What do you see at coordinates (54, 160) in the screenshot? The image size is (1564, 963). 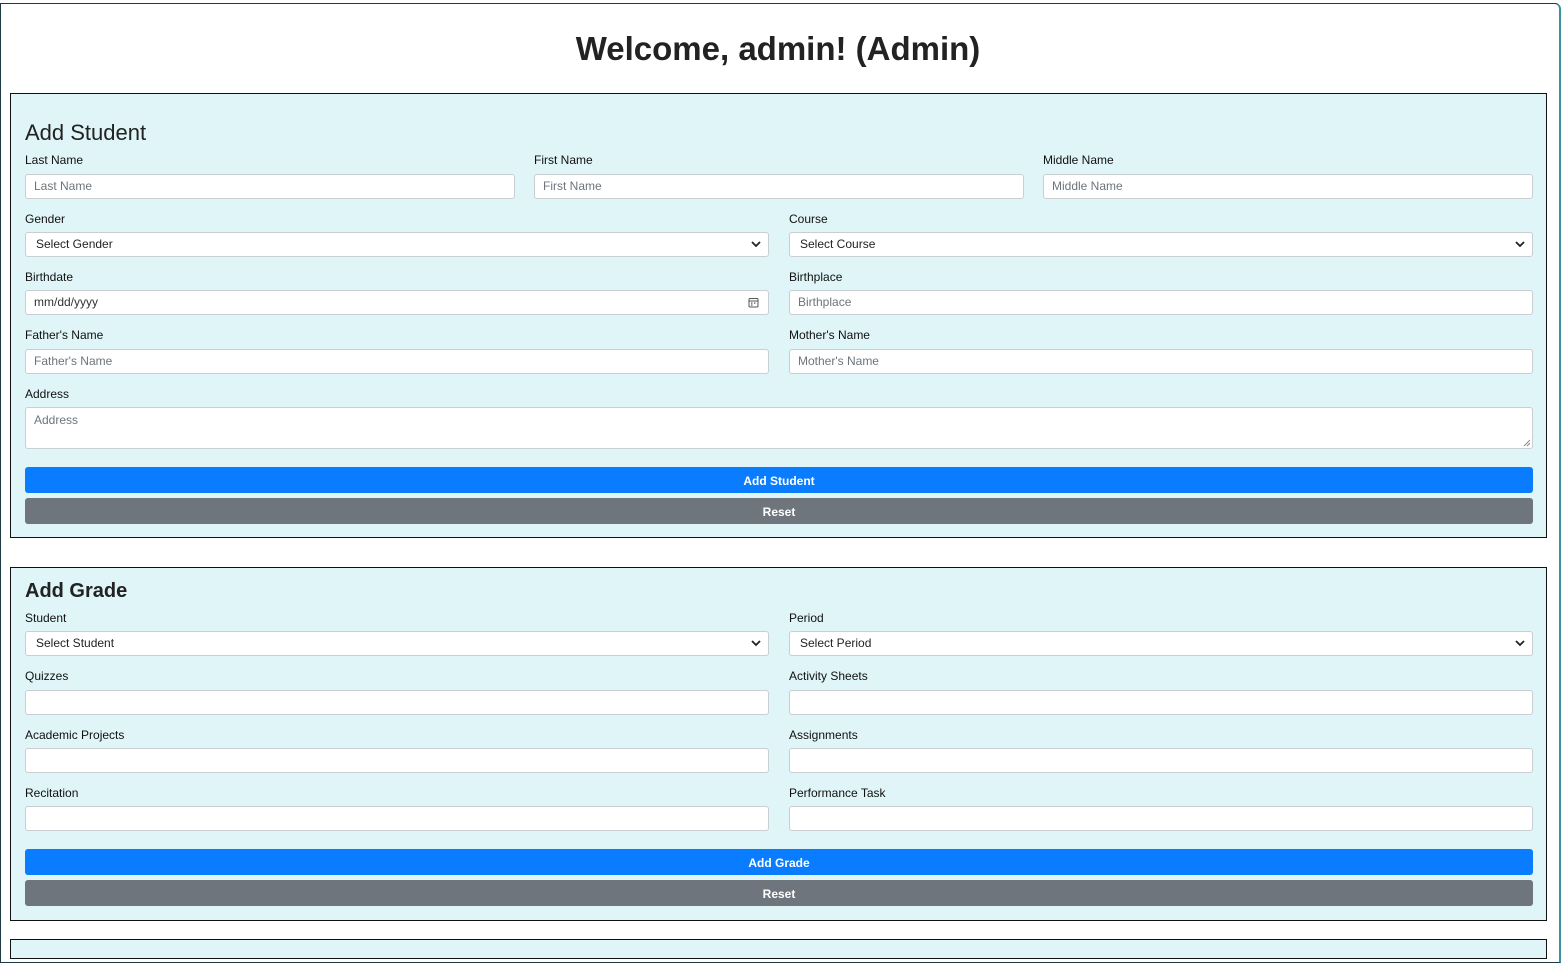 I see `last-name-label: Last Name` at bounding box center [54, 160].